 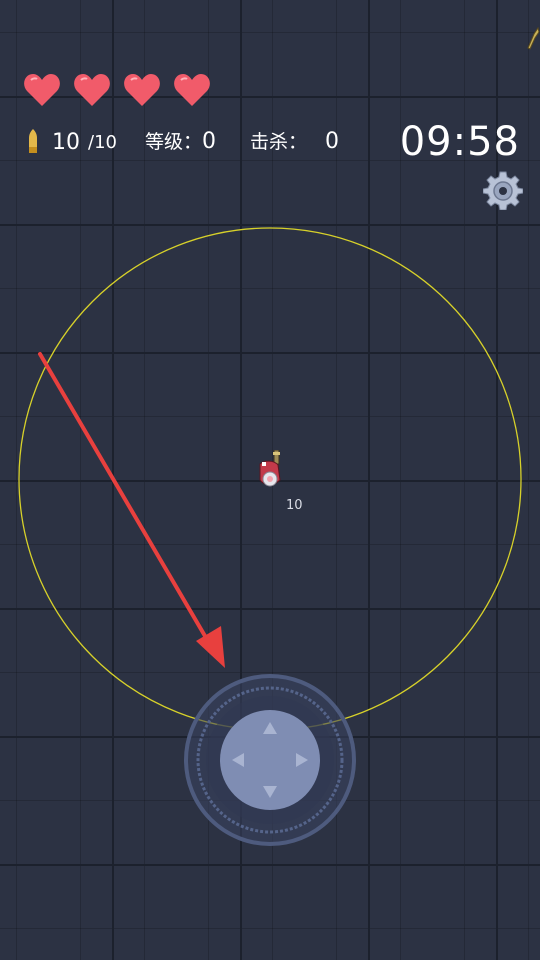 I want to click on player-ammo-label: 10, so click(x=294, y=505).